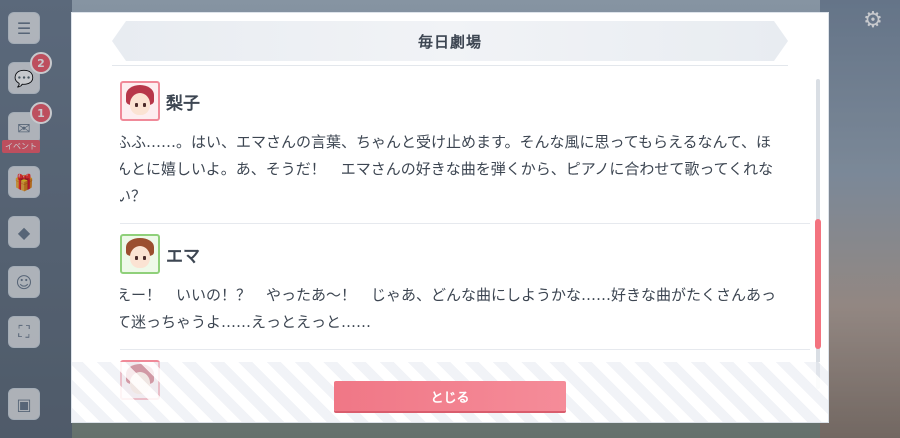  Describe the element at coordinates (140, 101) in the screenshot. I see `riko-avatar` at that location.